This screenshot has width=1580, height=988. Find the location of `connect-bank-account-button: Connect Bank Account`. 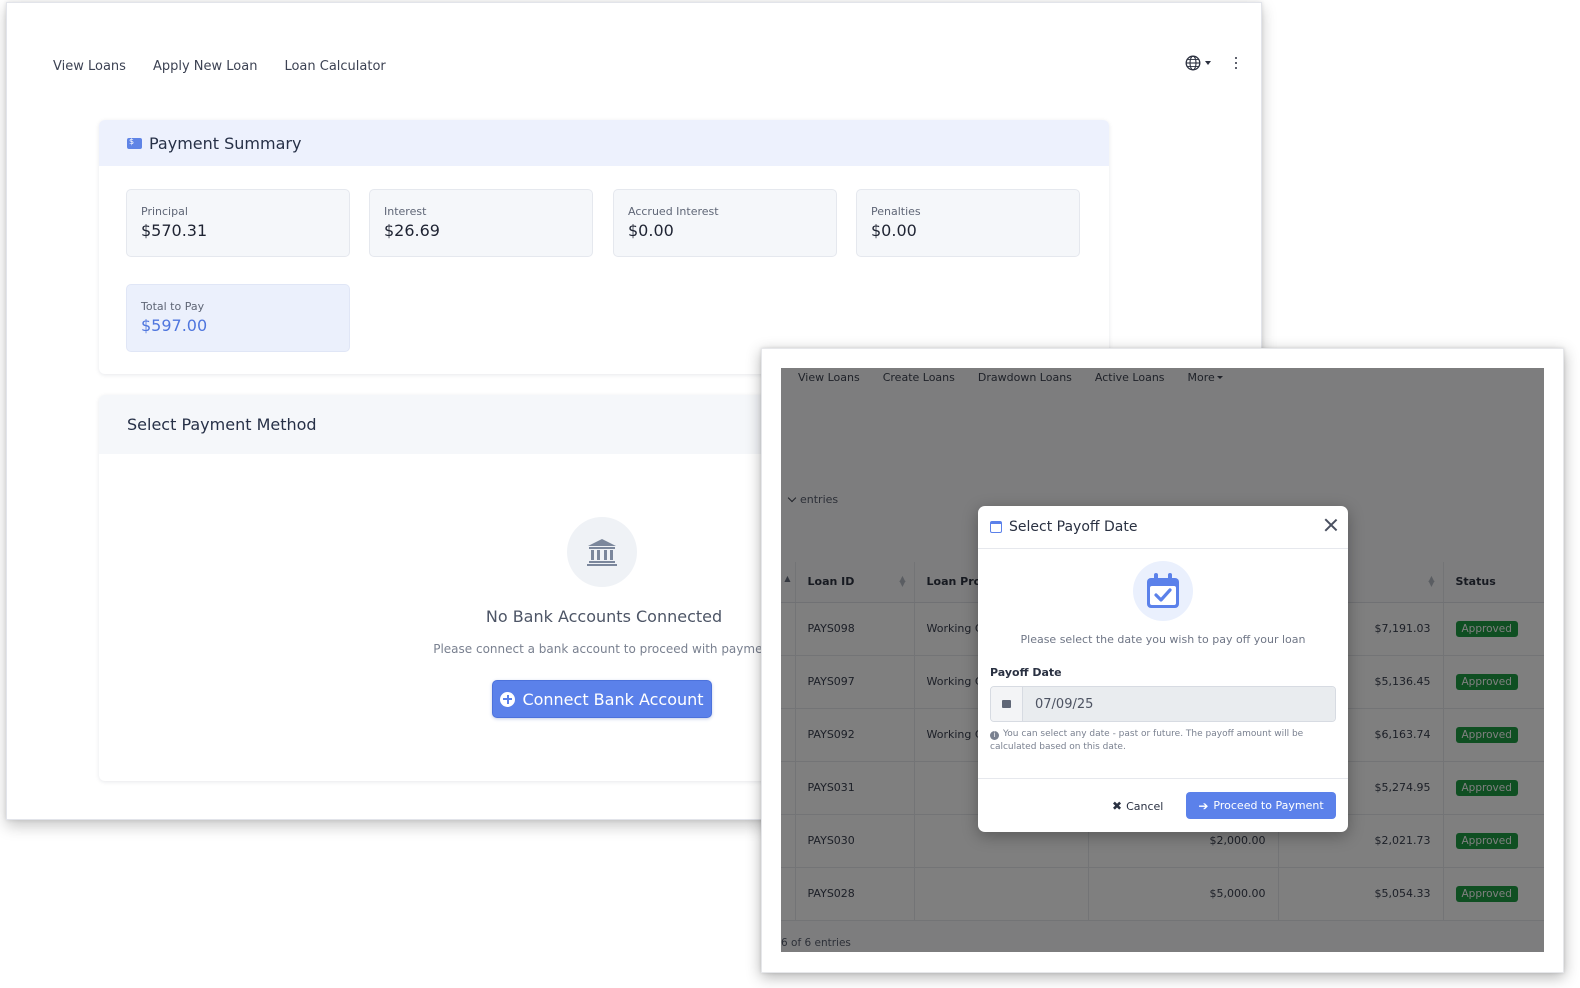

connect-bank-account-button: Connect Bank Account is located at coordinates (602, 699).